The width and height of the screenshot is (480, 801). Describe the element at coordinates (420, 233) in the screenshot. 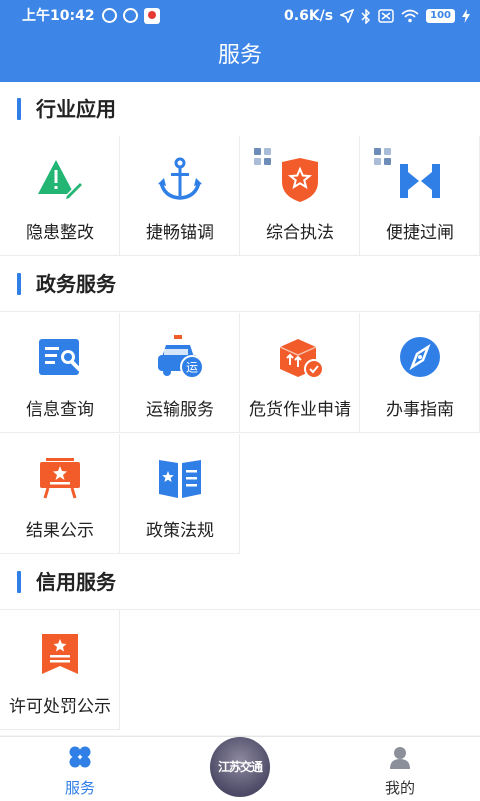

I see `service-label: 便捷过闸` at that location.